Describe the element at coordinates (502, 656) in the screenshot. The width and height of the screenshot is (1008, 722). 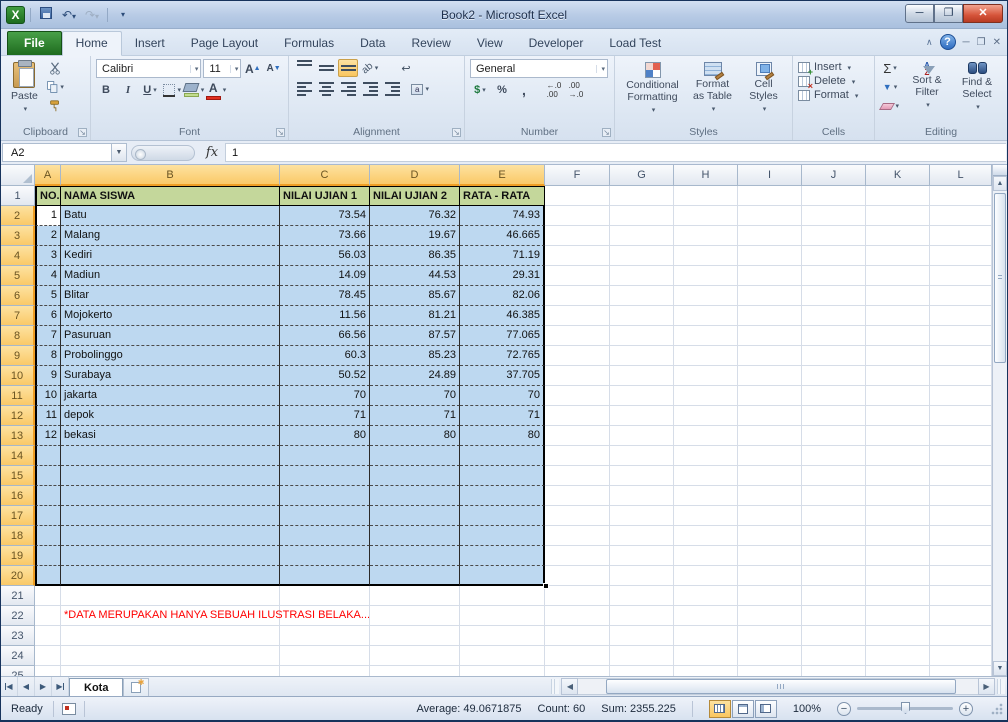
I see `cell-E24` at that location.